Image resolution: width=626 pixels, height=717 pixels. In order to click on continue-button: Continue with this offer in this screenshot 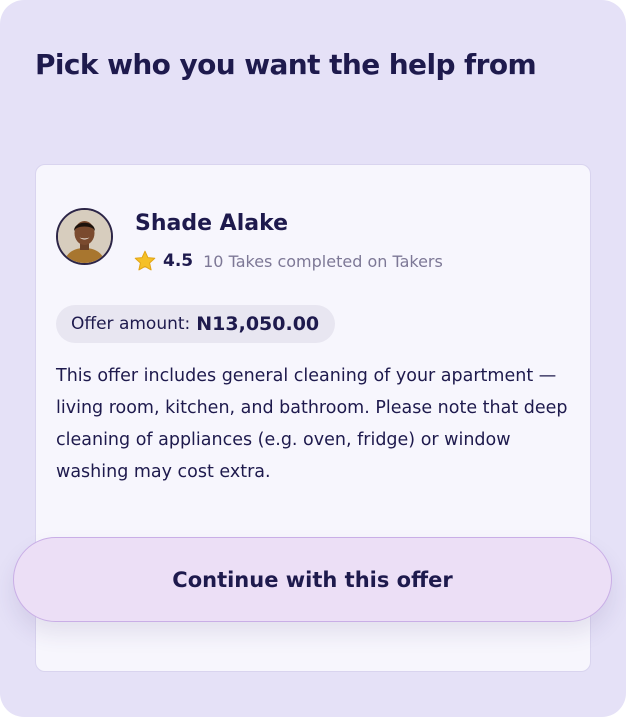, I will do `click(312, 579)`.